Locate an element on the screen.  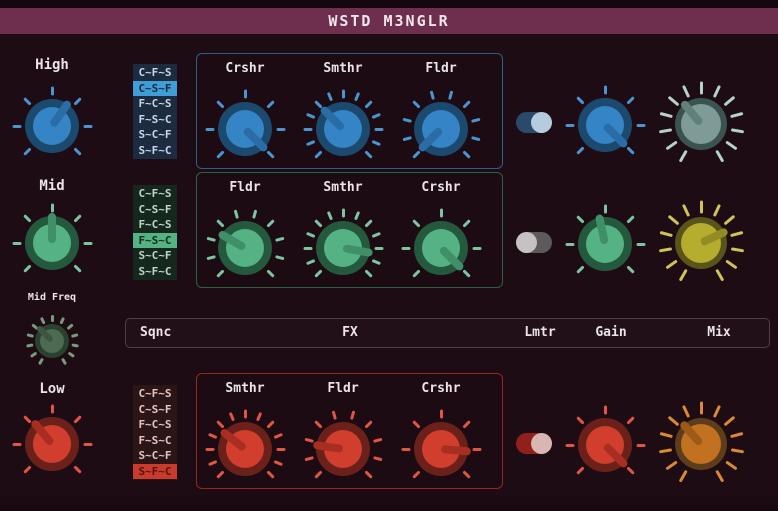
high-fx-label-smthr: Smthr is located at coordinates (343, 68).